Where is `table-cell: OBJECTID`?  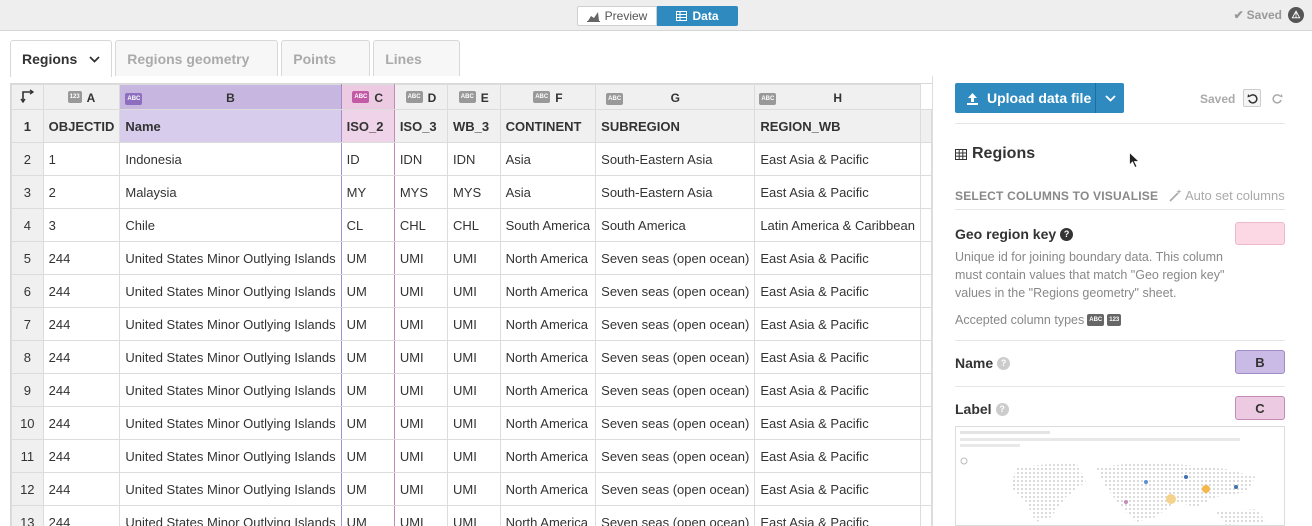 table-cell: OBJECTID is located at coordinates (81, 126).